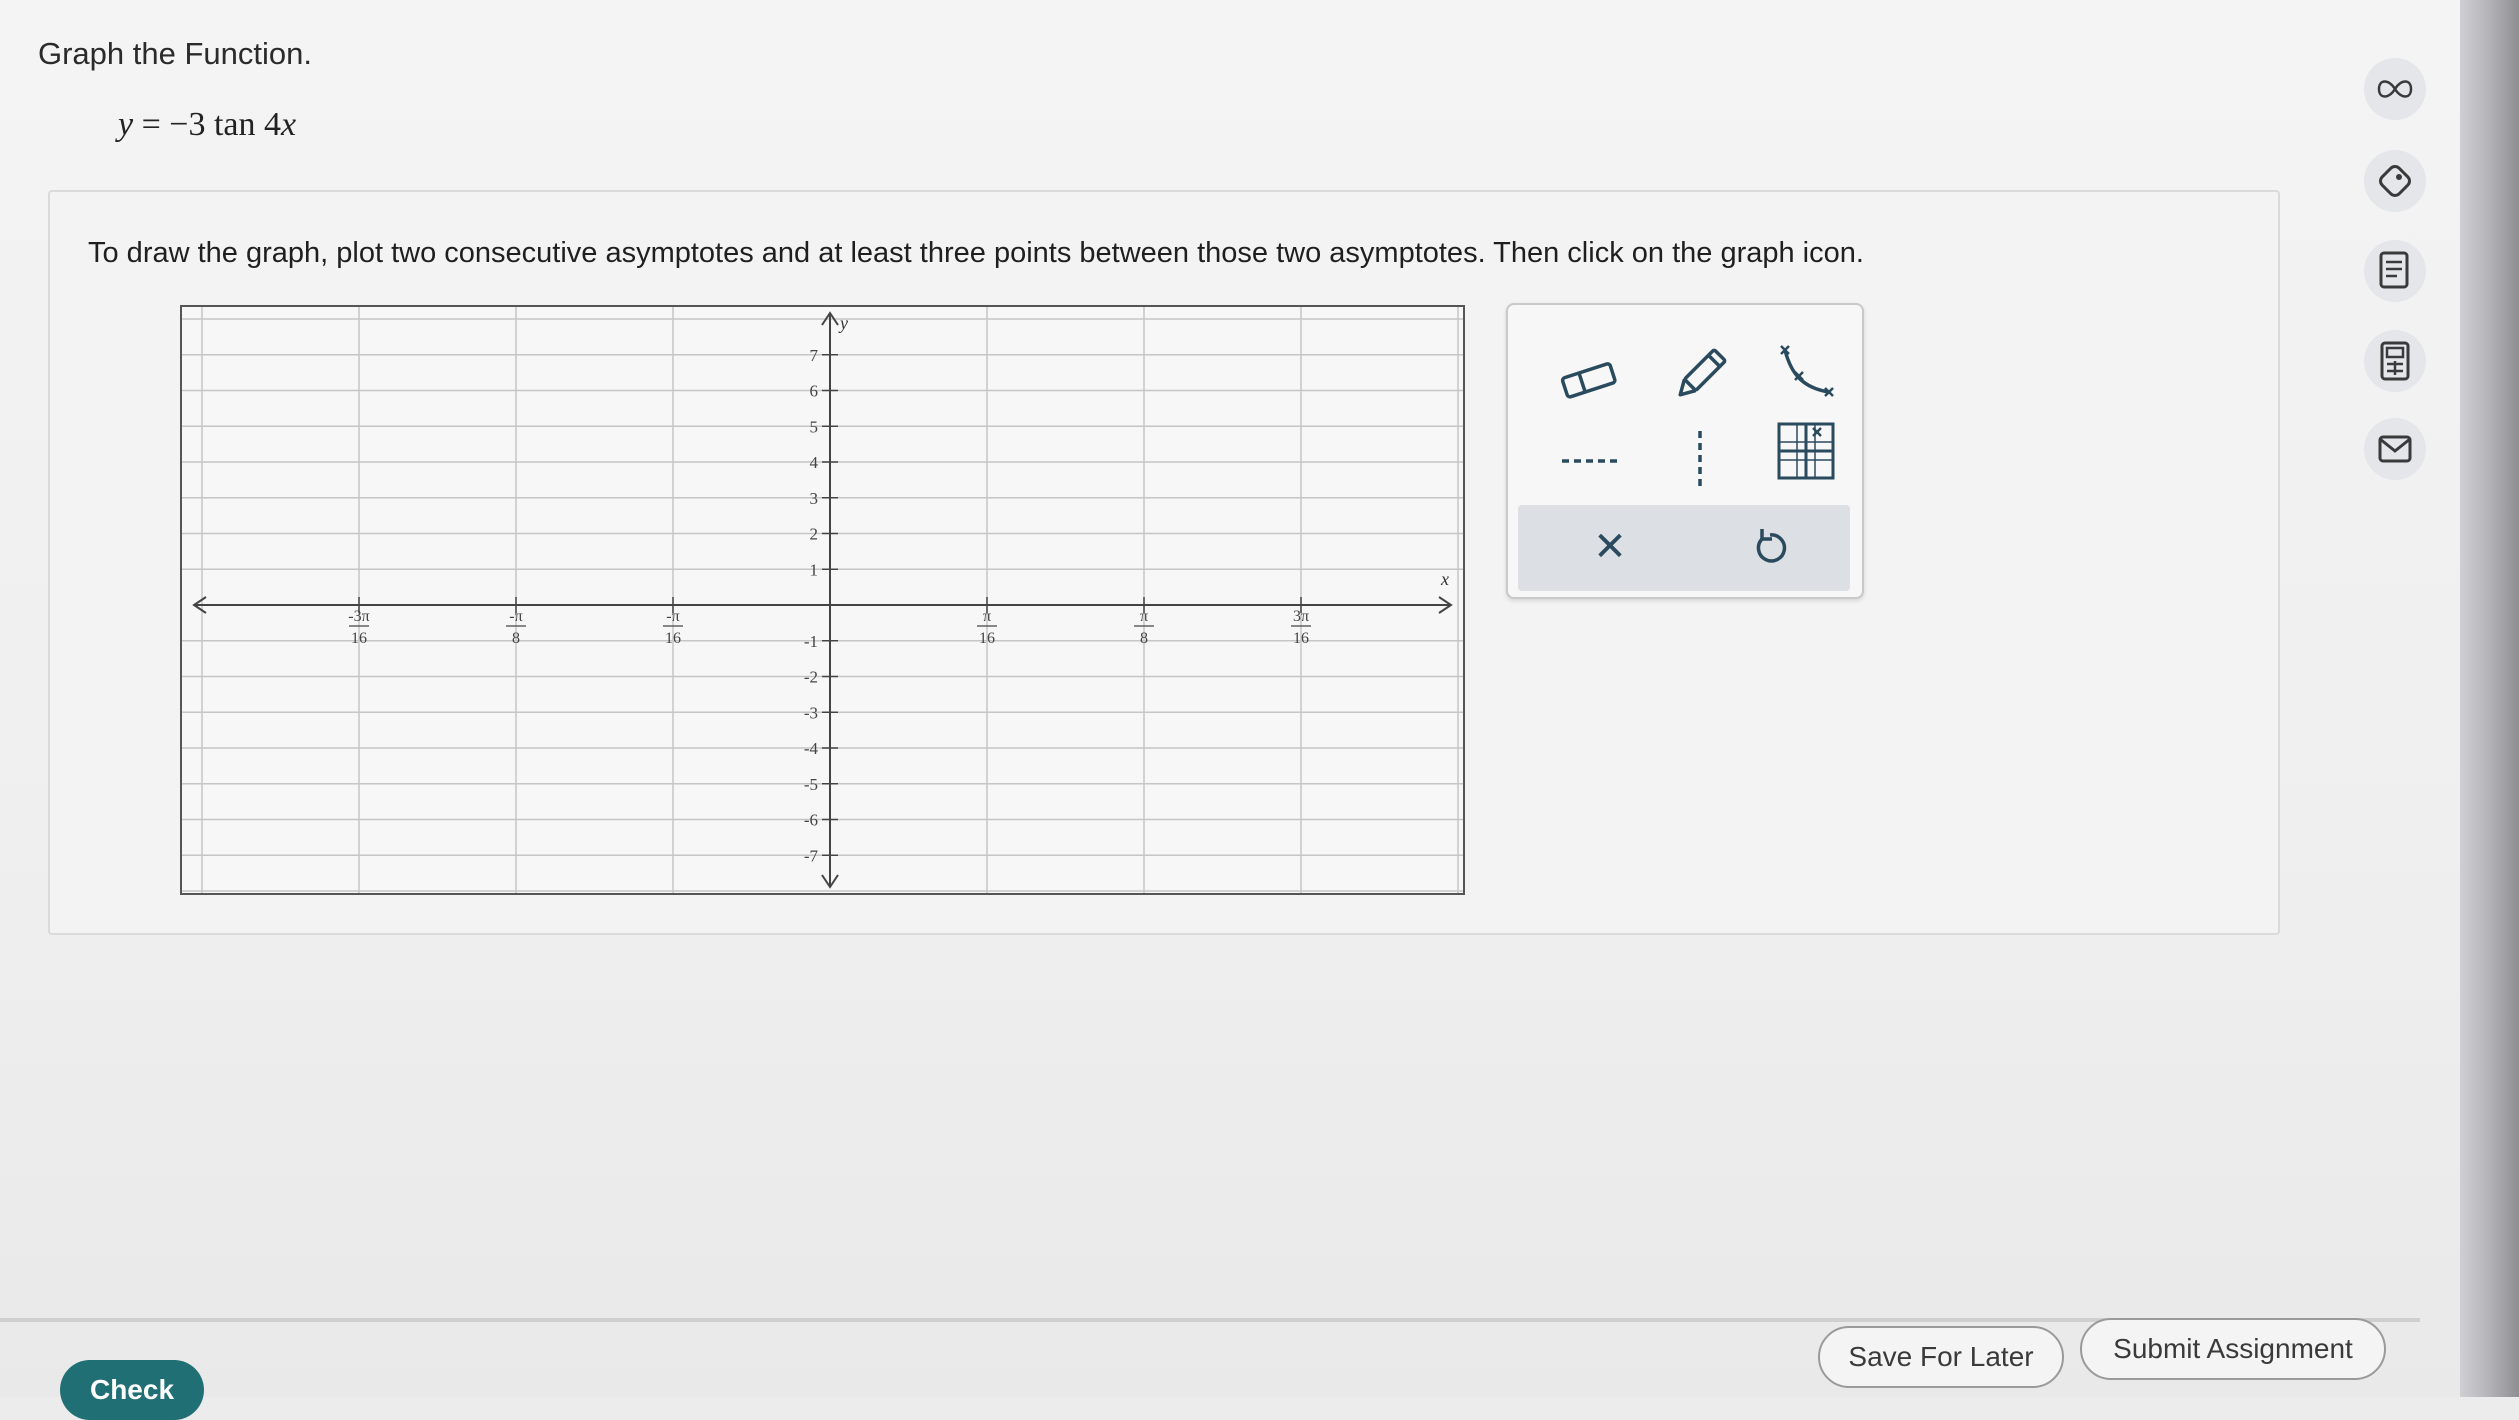  I want to click on mail-icon, so click(2395, 449).